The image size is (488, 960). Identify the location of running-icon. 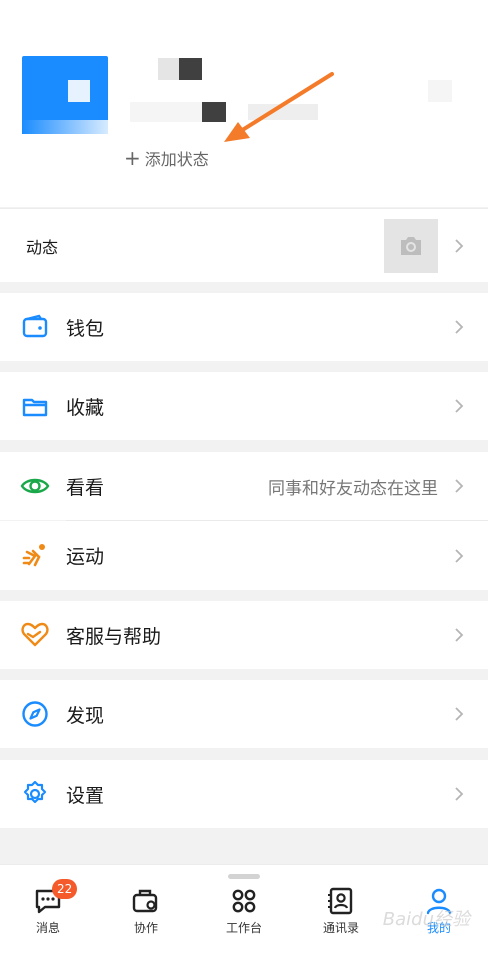
(35, 556).